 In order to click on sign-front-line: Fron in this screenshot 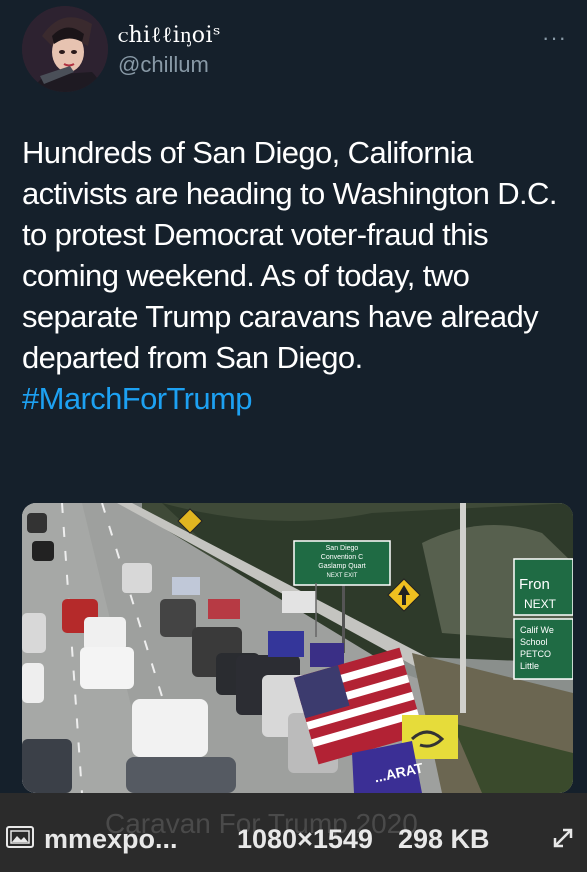, I will do `click(534, 584)`.